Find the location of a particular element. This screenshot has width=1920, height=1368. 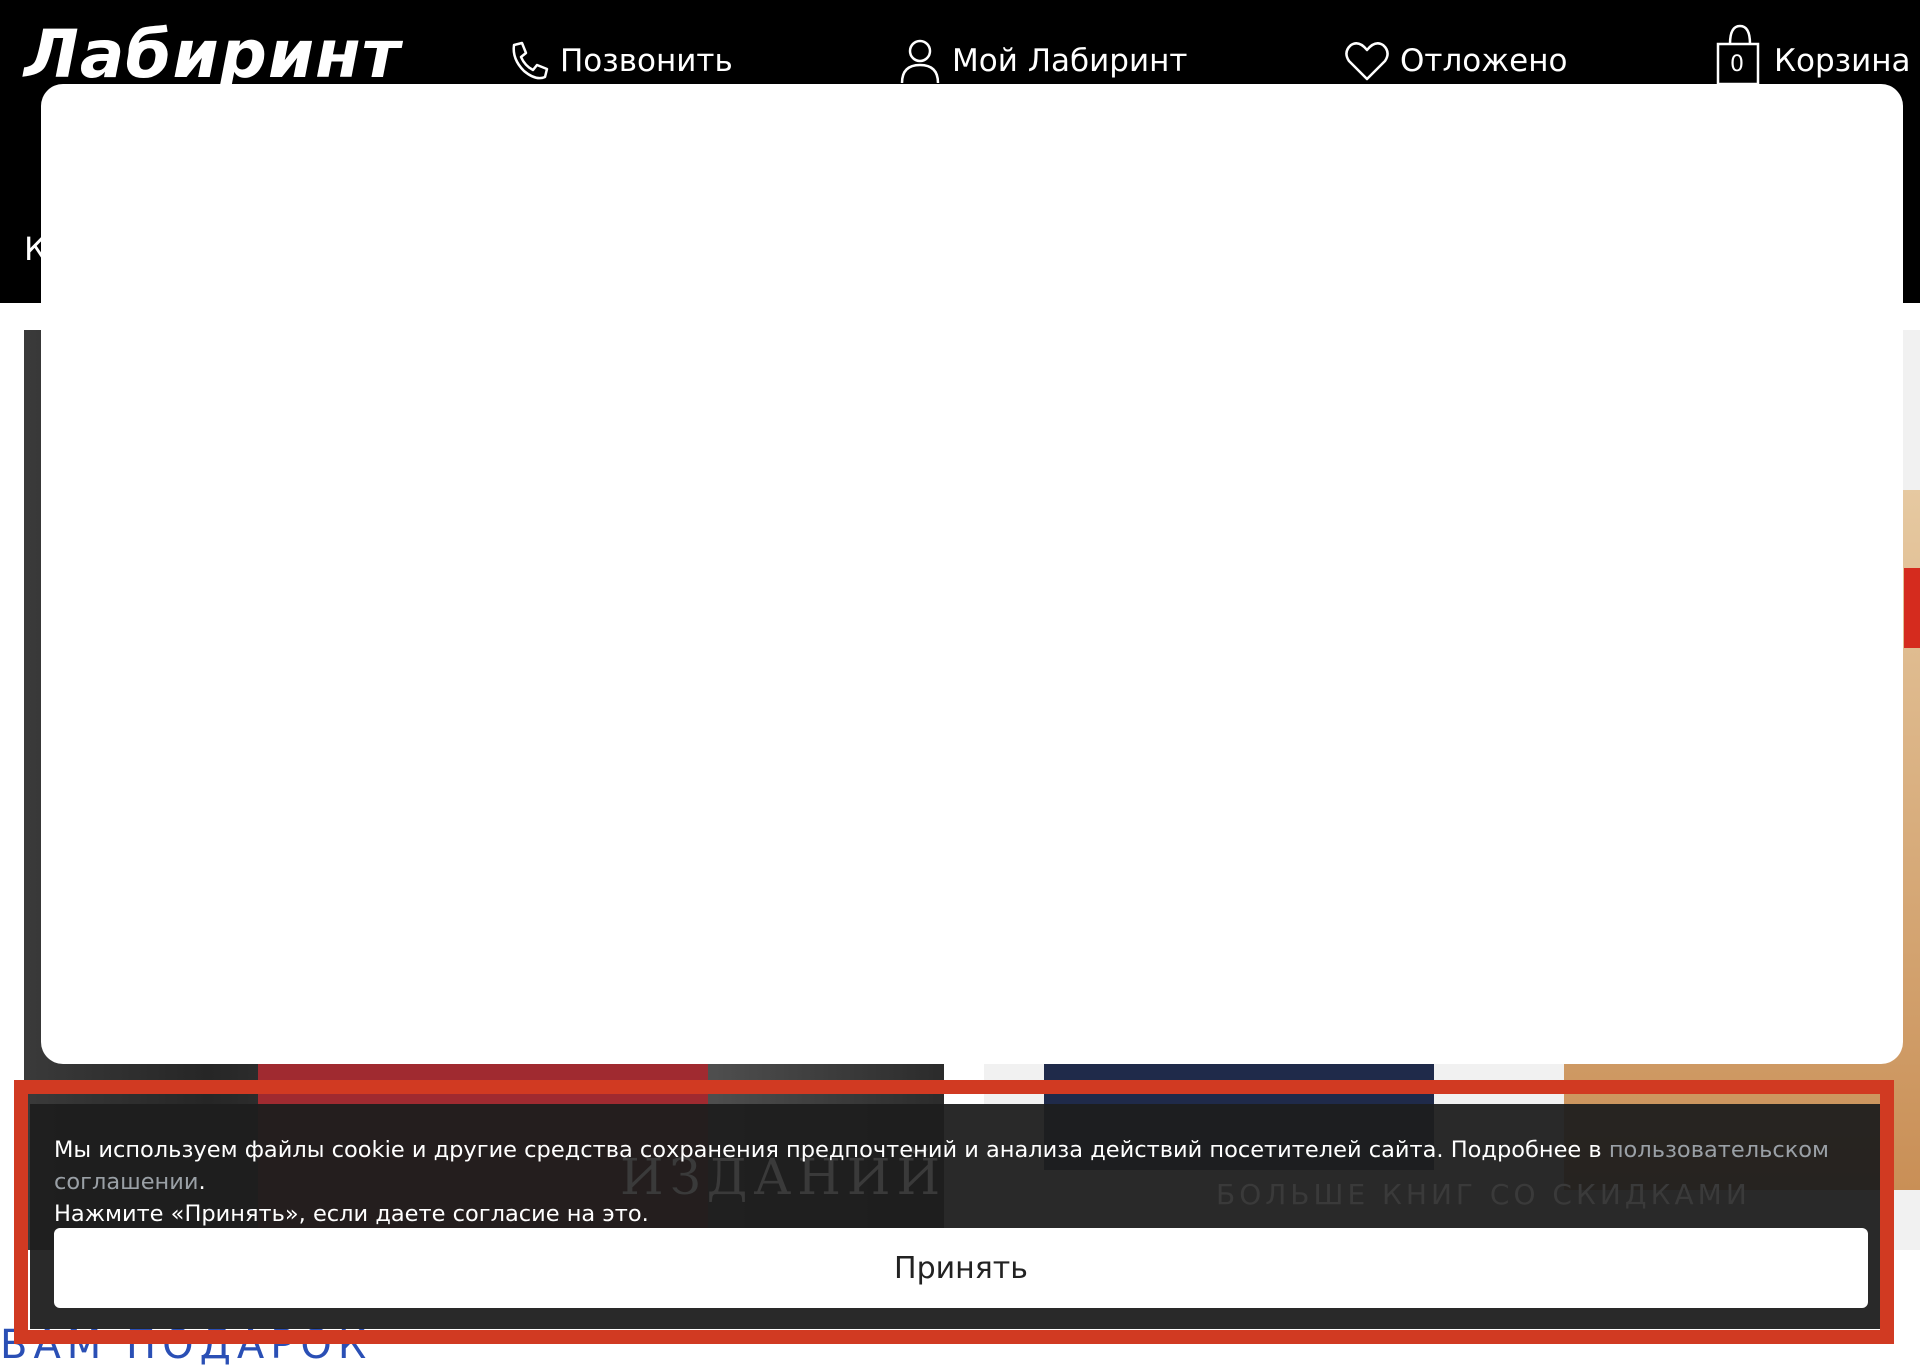

shopping-bag-icon: 0 is located at coordinates (1740, 55).